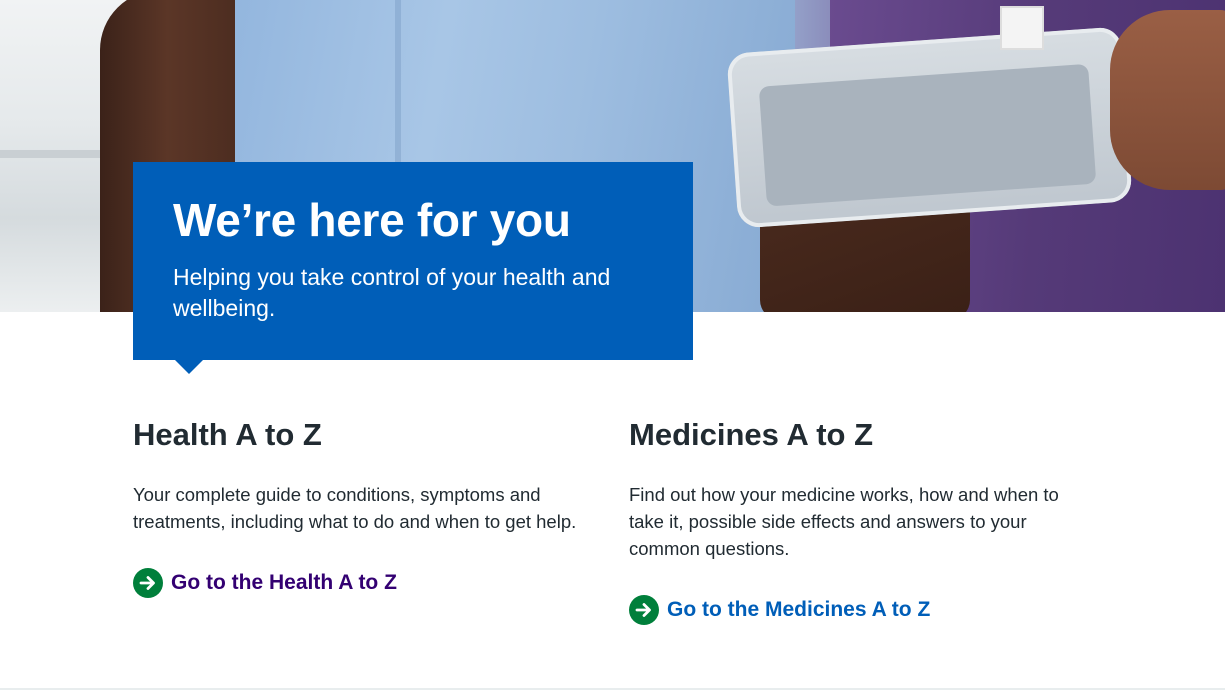 This screenshot has width=1225, height=690. Describe the element at coordinates (227, 434) in the screenshot. I see `card-title: Health A to Z` at that location.